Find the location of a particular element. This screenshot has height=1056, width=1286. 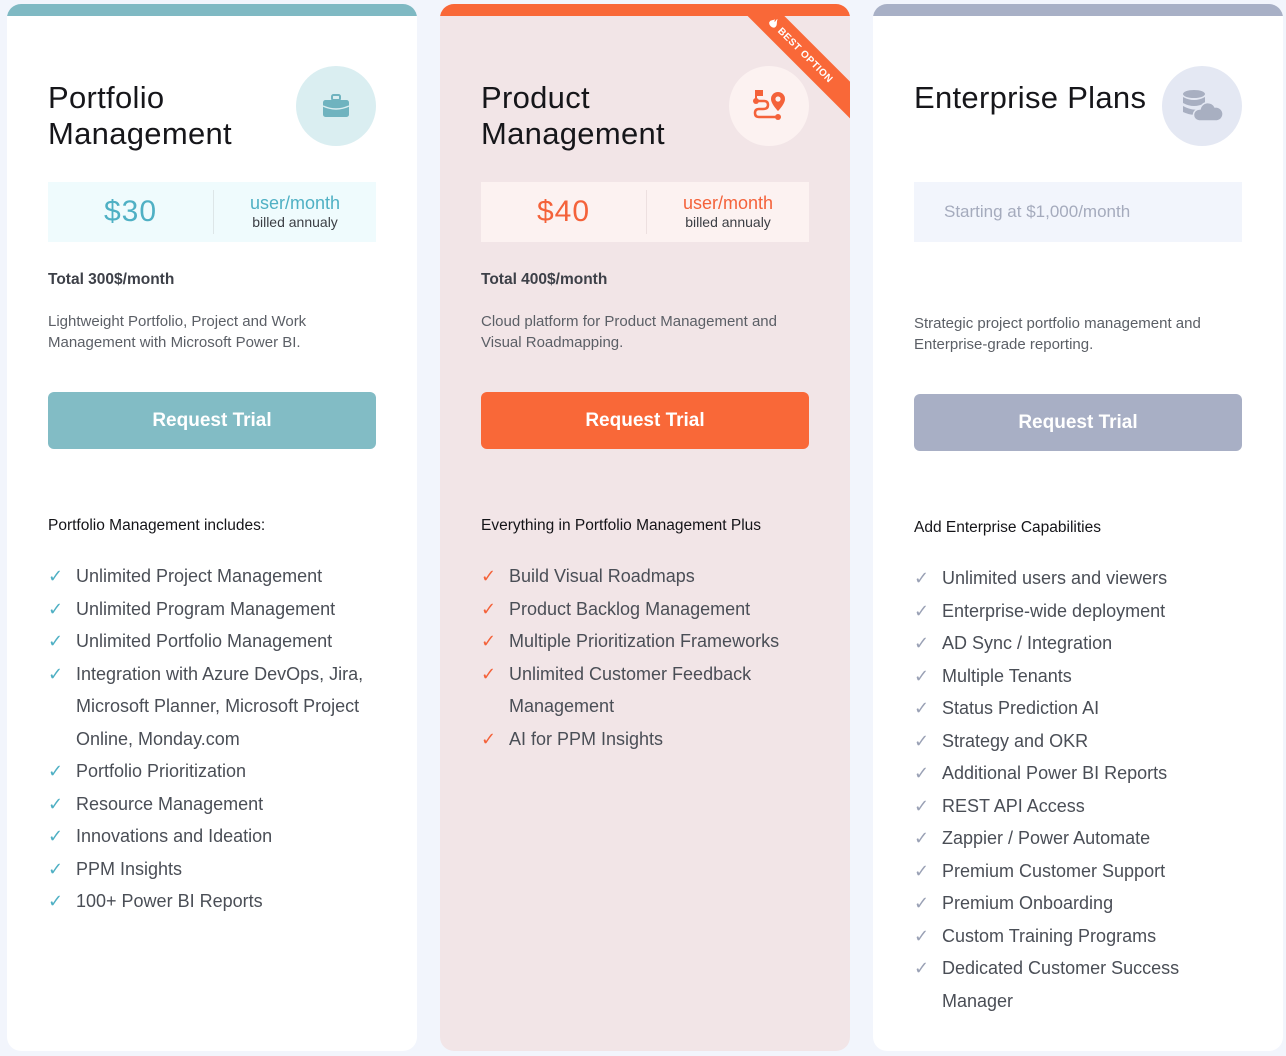

feature-label: Build Visual Roadmaps is located at coordinates (602, 576).